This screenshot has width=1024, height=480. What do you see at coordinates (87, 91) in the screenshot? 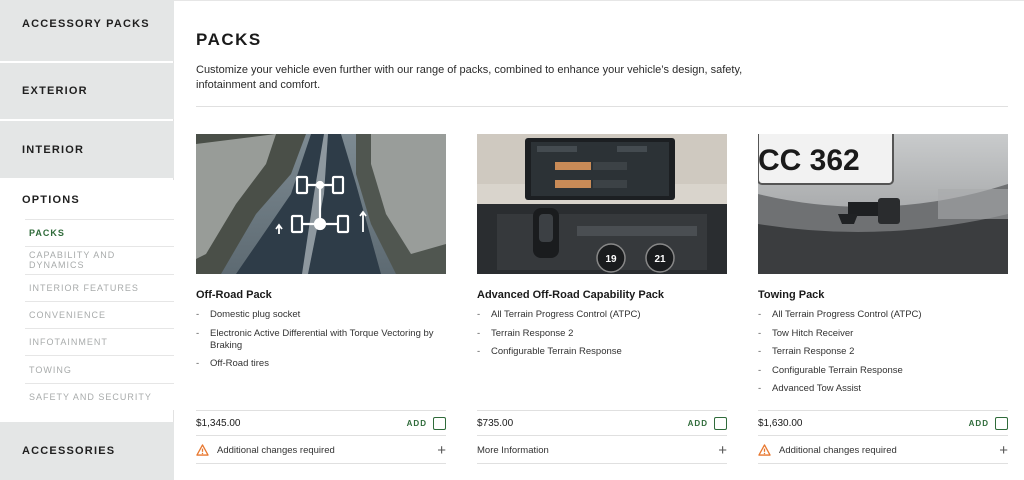
I see `sidebar-section-exterior: EXTERIOR` at bounding box center [87, 91].